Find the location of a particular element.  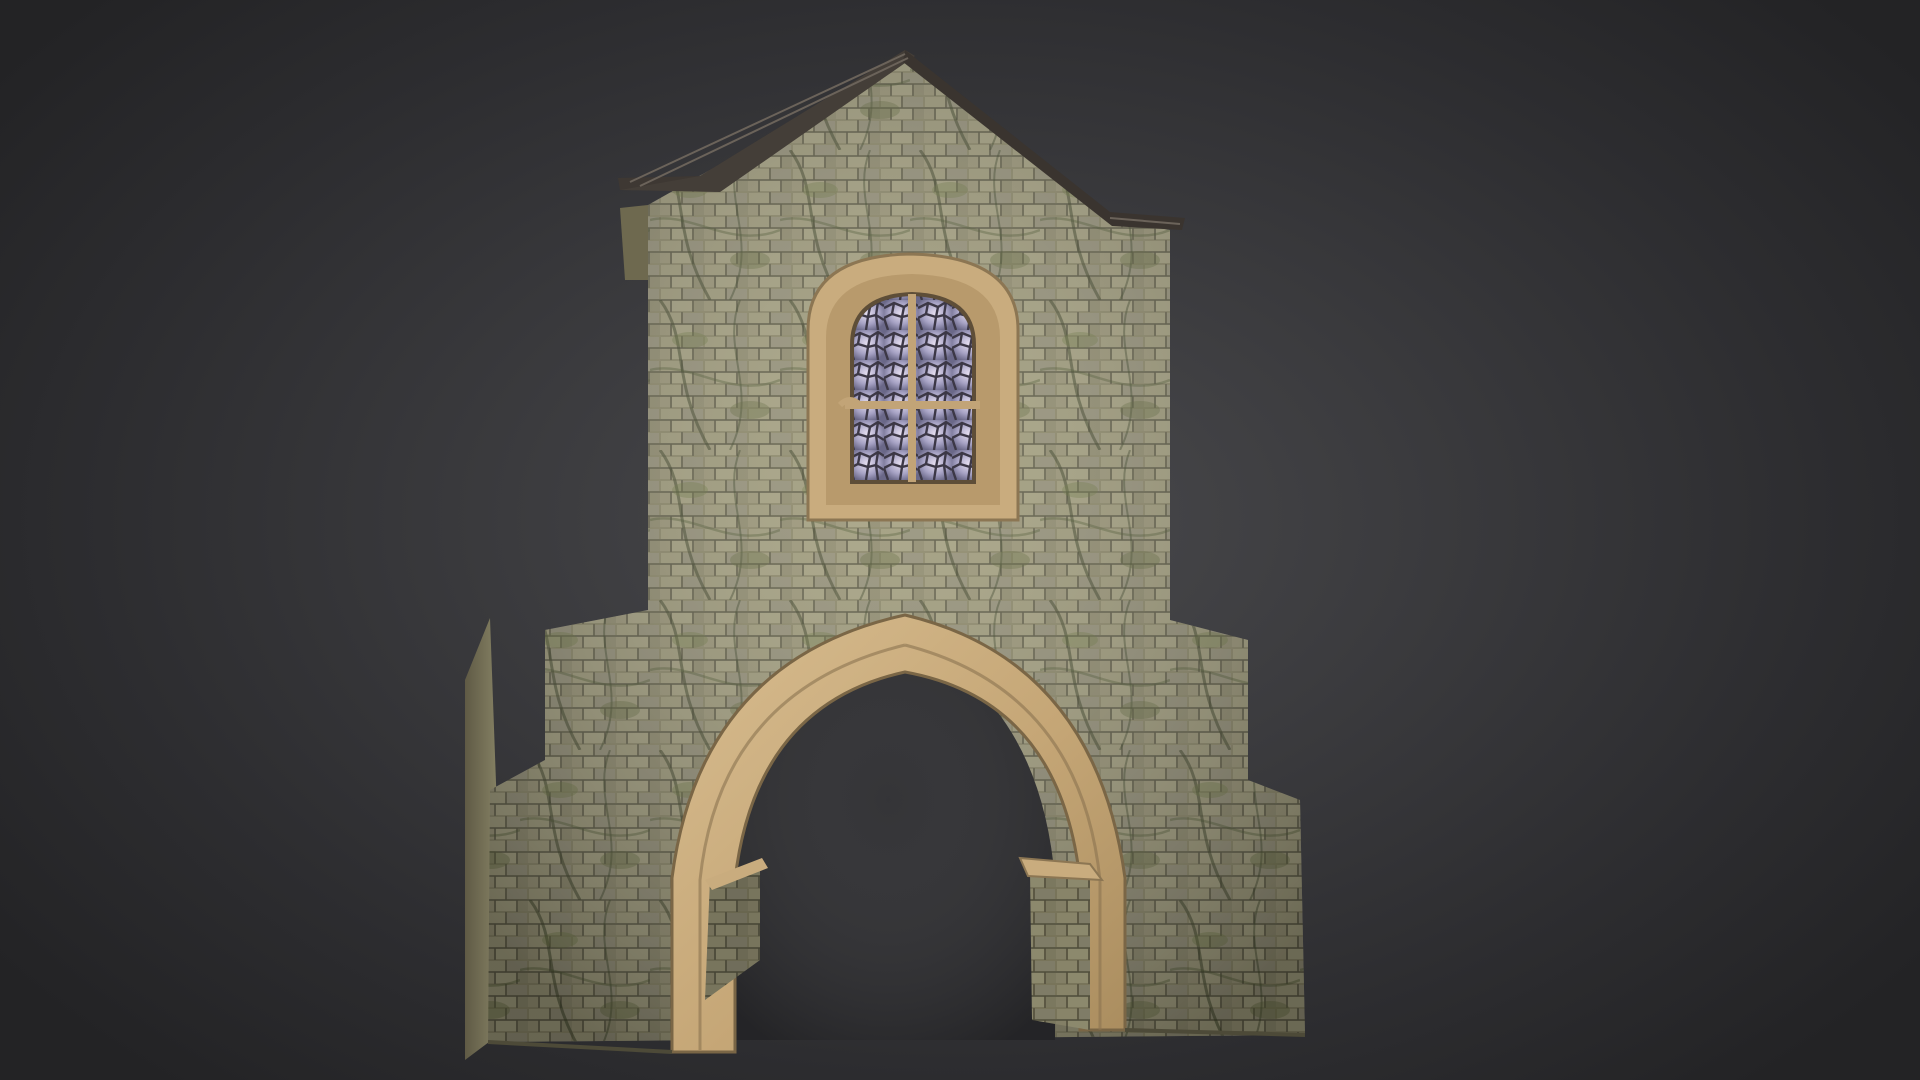

window is located at coordinates (913, 387).